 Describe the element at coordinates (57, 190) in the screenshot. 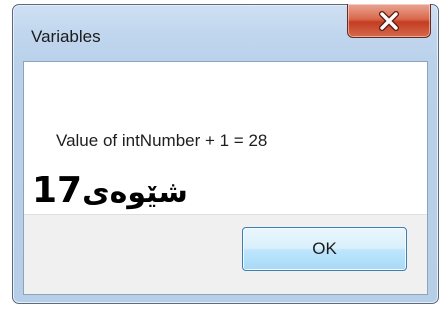

I see `watermark-number: 17` at that location.